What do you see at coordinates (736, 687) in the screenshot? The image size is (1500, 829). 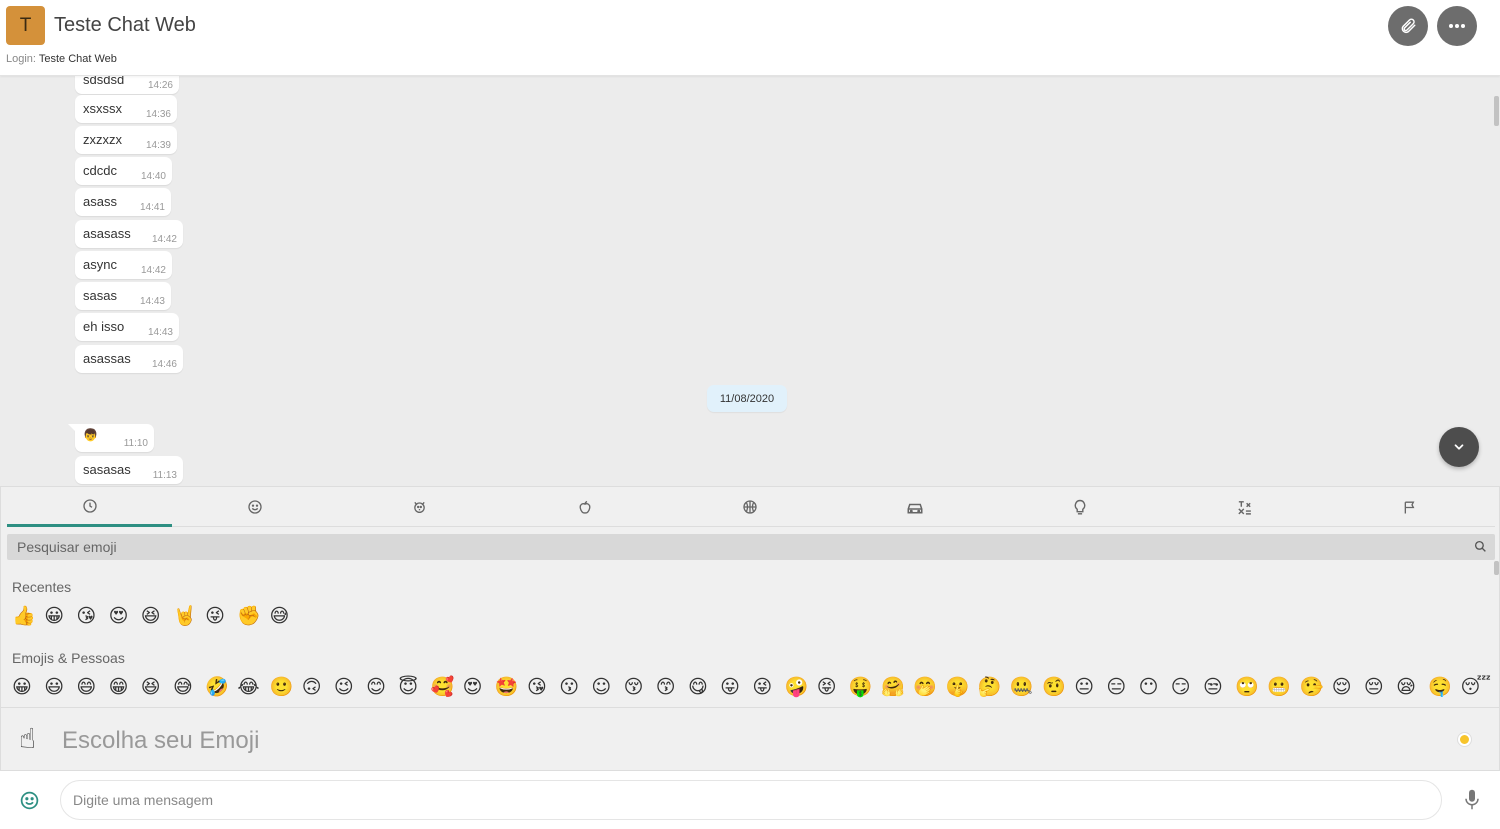 I see `emoji-option: 😛` at bounding box center [736, 687].